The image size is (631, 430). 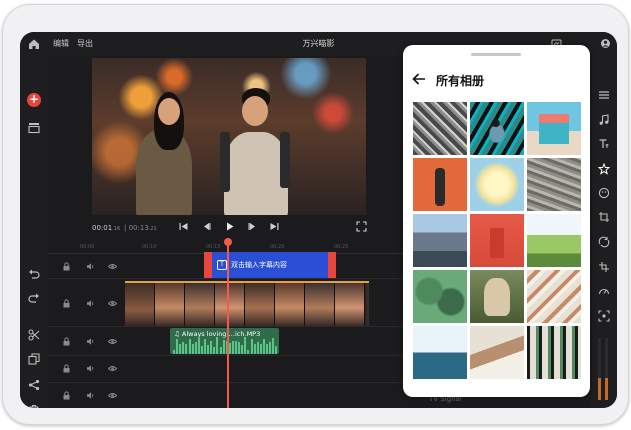 I want to click on rotate-icon, so click(x=604, y=267).